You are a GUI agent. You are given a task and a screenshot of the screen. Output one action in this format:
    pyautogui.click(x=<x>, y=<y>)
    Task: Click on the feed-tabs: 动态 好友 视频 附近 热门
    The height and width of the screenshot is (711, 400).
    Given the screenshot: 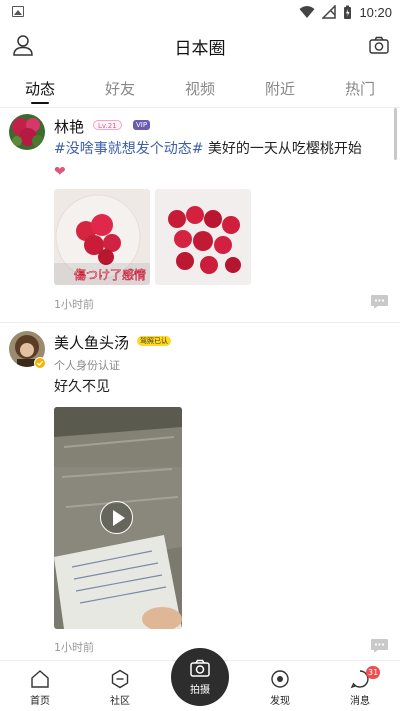 What is the action you would take?
    pyautogui.click(x=200, y=88)
    